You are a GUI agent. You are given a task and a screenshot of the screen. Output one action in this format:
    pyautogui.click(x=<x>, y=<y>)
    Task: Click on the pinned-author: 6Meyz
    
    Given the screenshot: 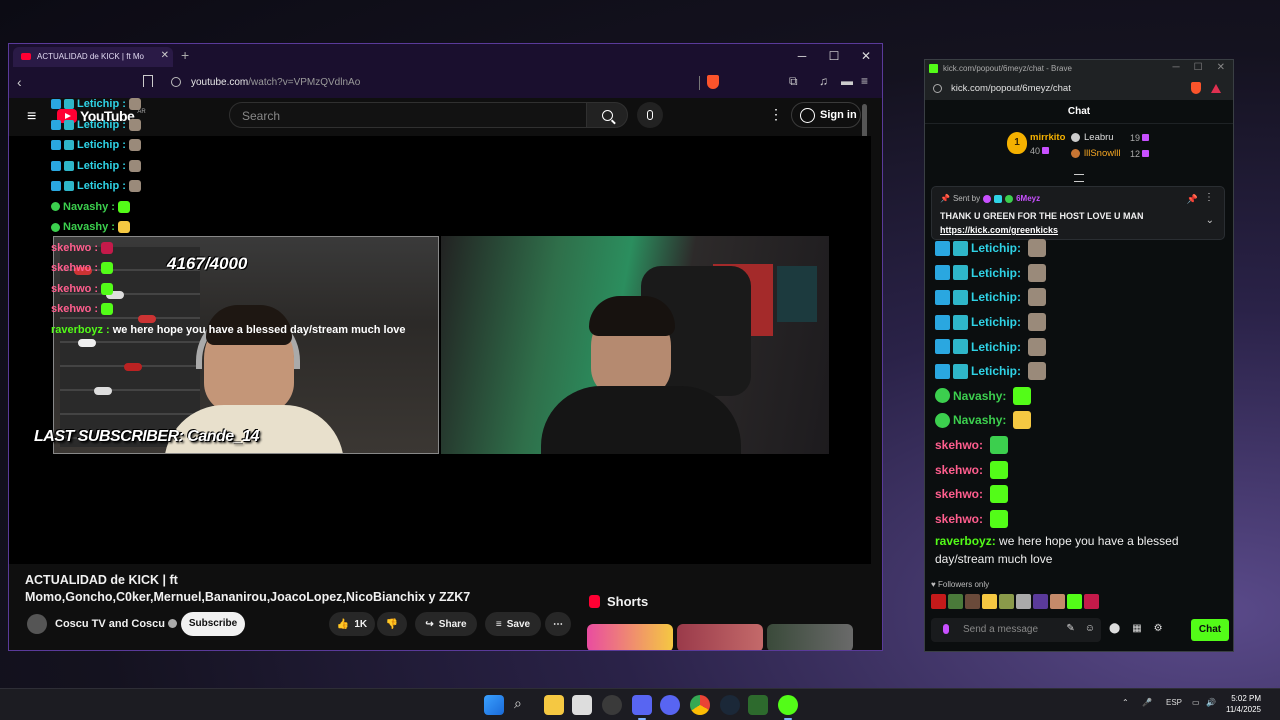 What is the action you would take?
    pyautogui.click(x=1028, y=198)
    